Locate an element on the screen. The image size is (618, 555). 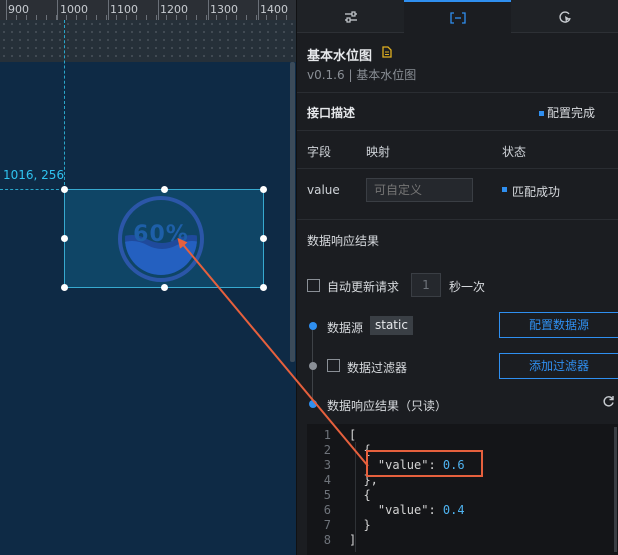
line-number: 8 is located at coordinates (327, 540).